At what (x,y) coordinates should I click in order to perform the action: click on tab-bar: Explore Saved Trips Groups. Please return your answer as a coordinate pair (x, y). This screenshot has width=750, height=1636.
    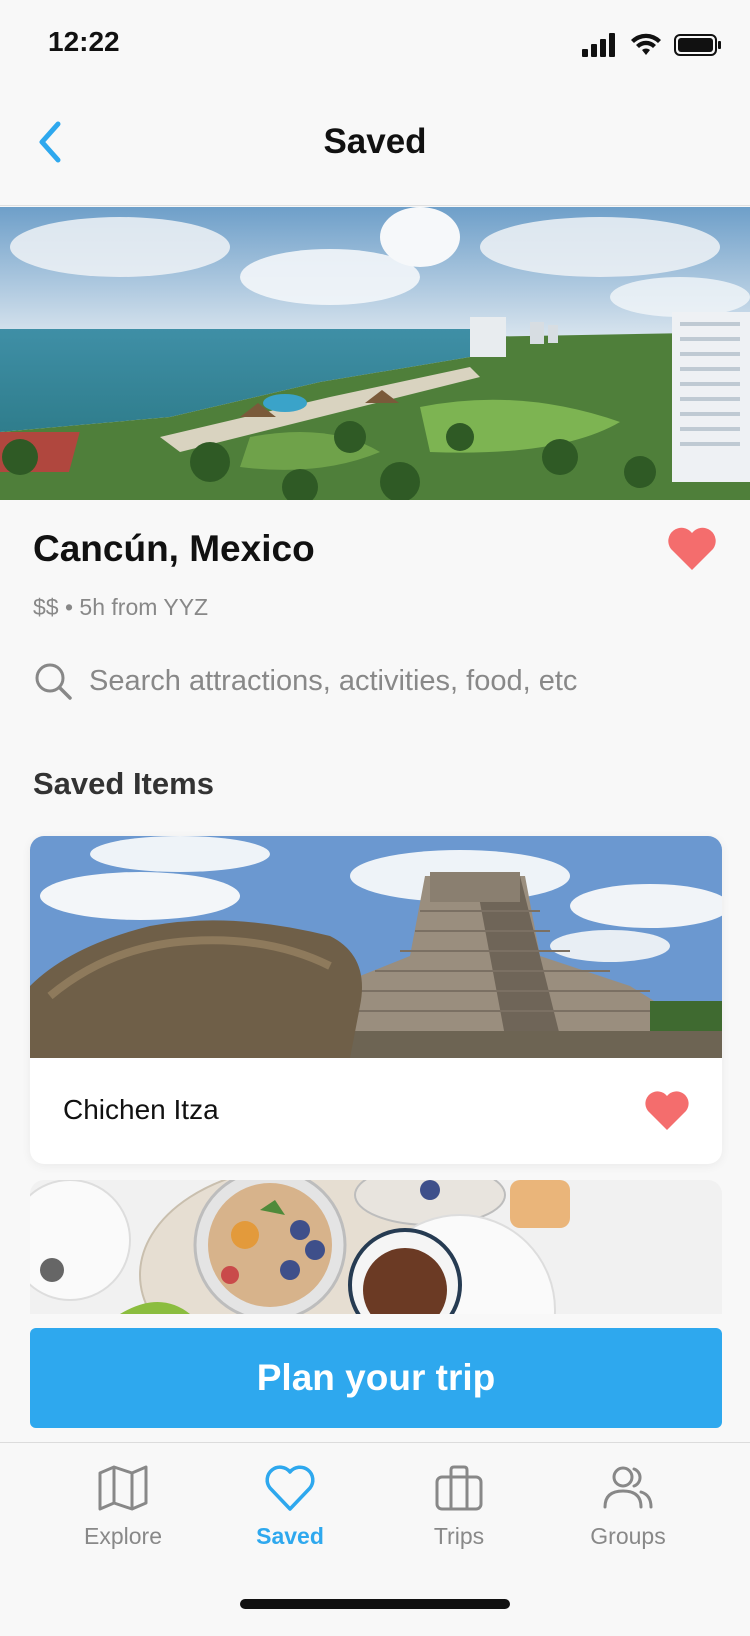
    Looking at the image, I should click on (375, 1539).